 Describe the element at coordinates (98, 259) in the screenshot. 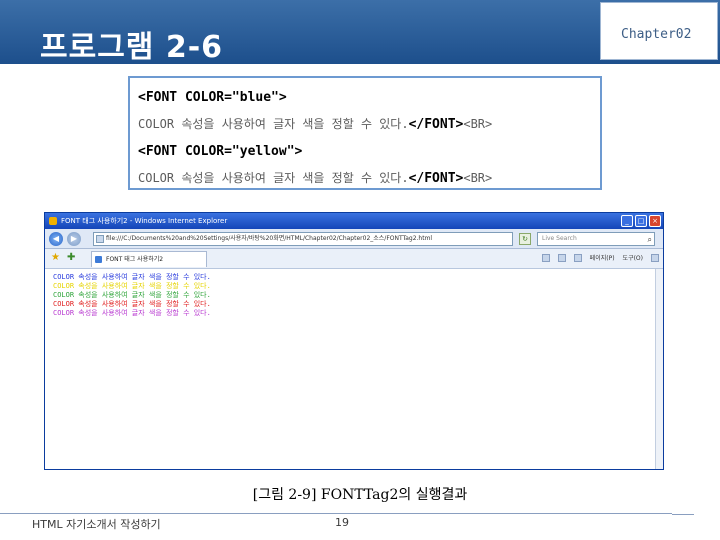

I see `tab-page-icon` at that location.